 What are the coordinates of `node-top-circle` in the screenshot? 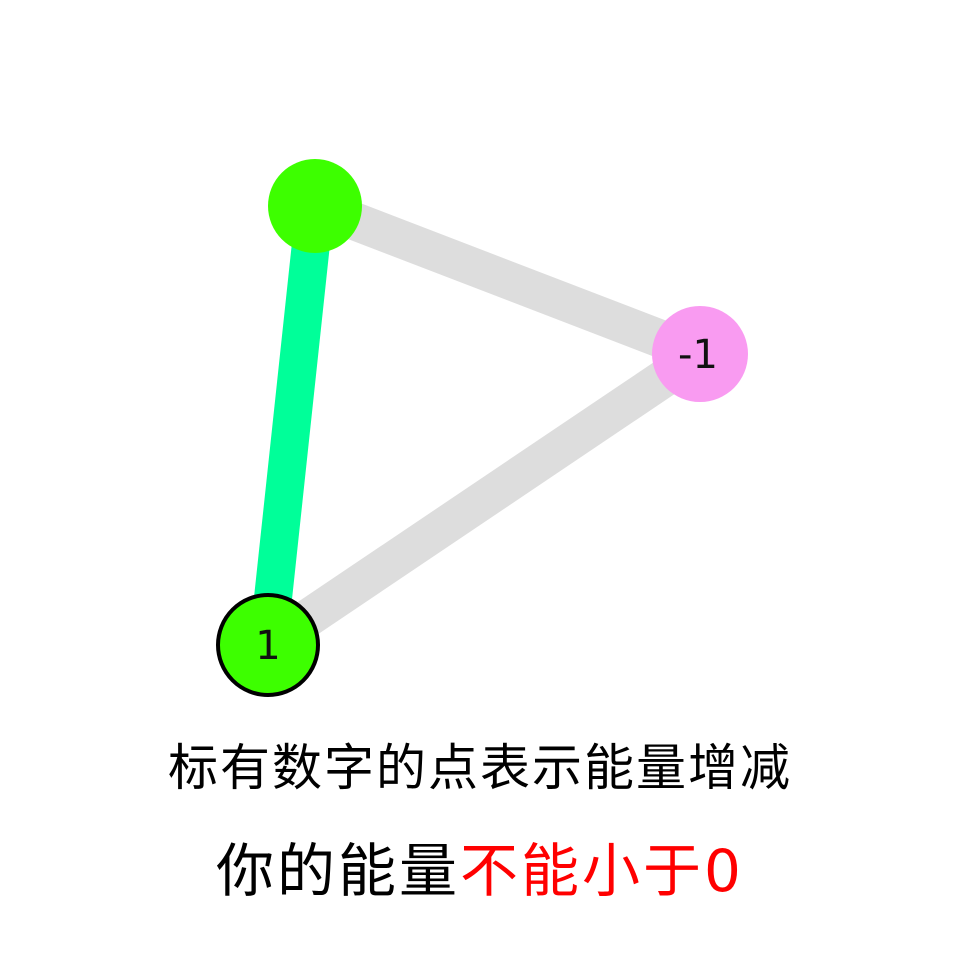 It's located at (315, 206).